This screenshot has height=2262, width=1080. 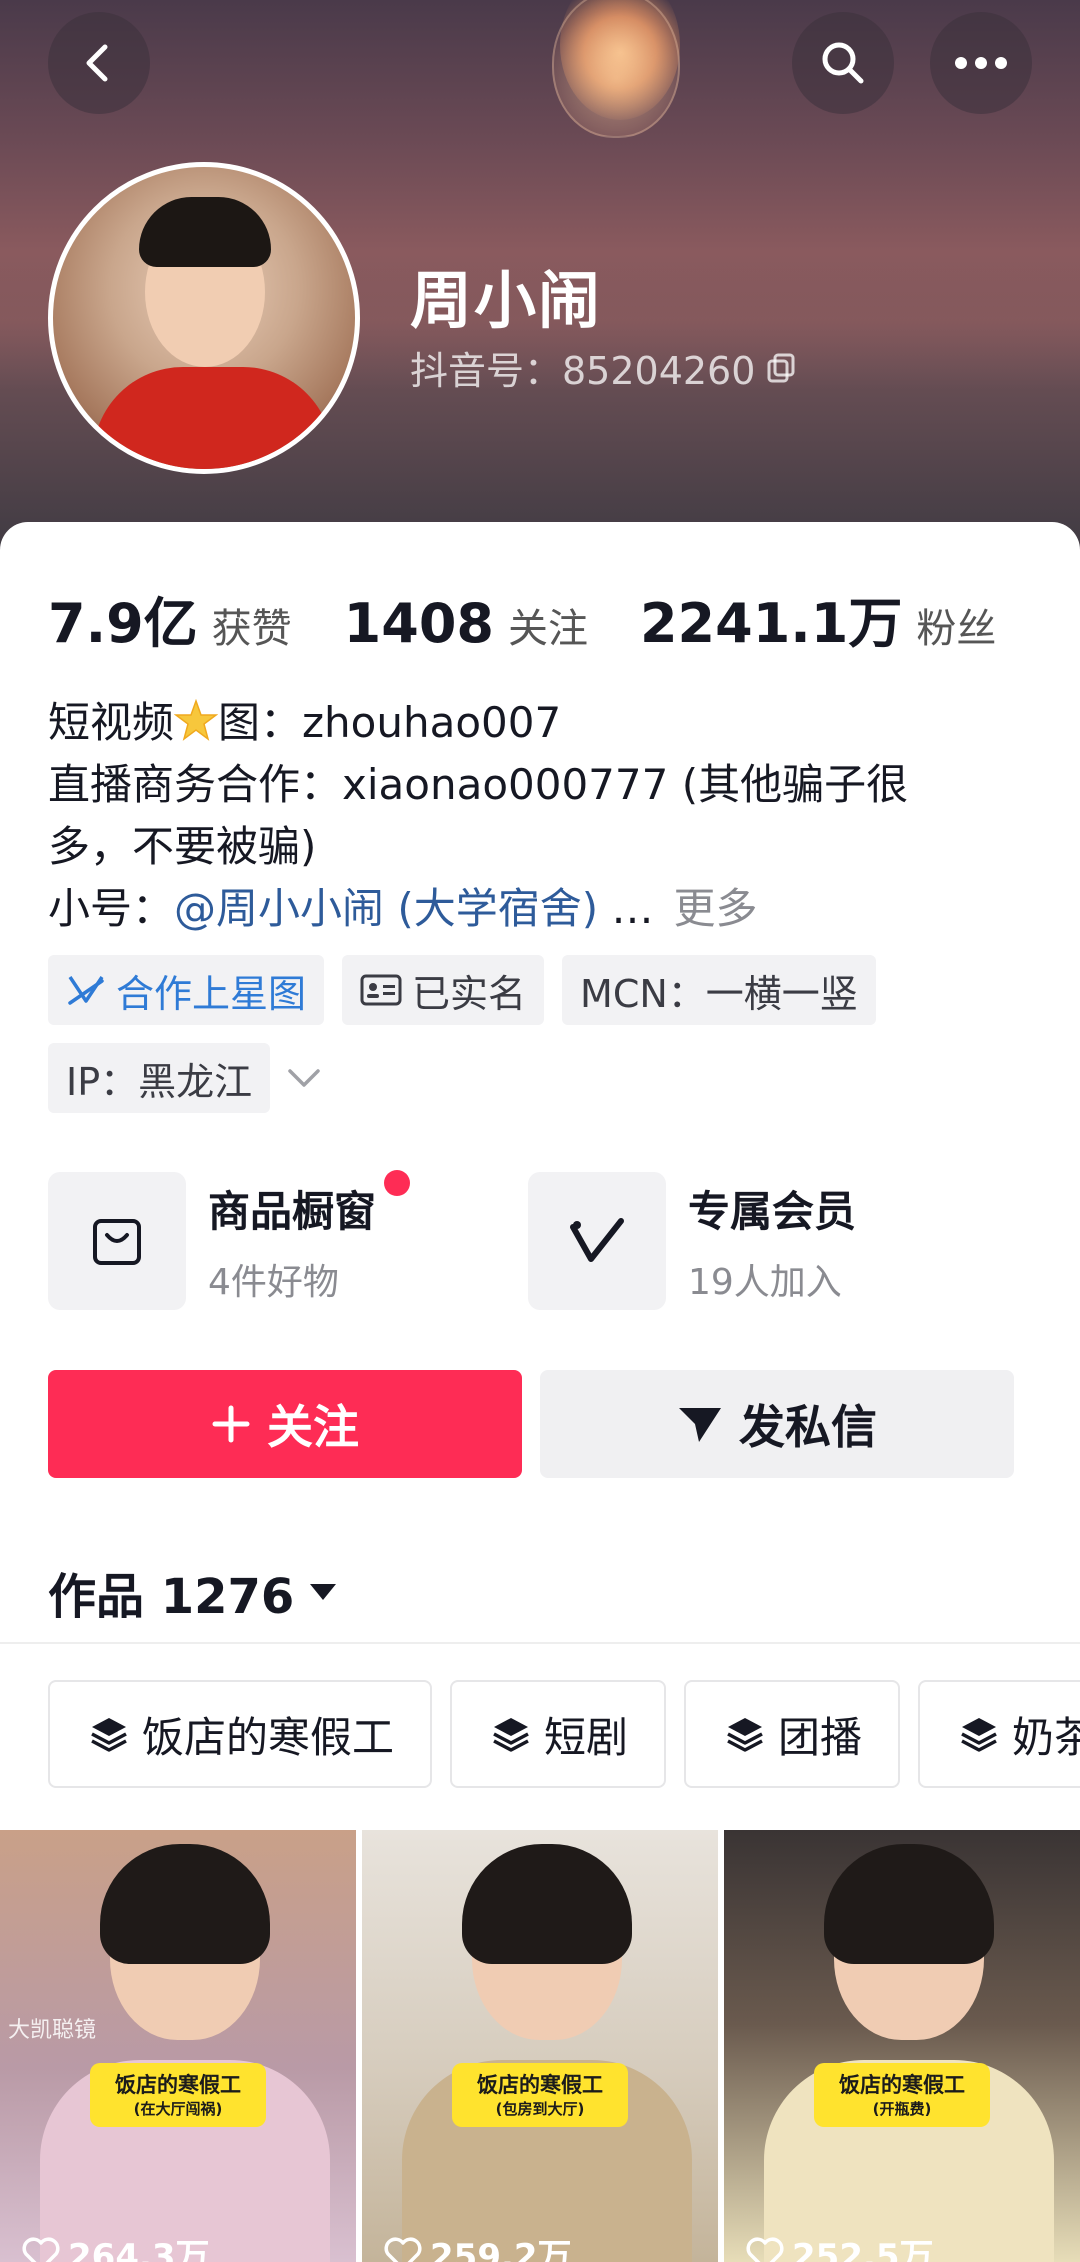 What do you see at coordinates (52, 2030) in the screenshot?
I see `watermark: 大凯聪镜` at bounding box center [52, 2030].